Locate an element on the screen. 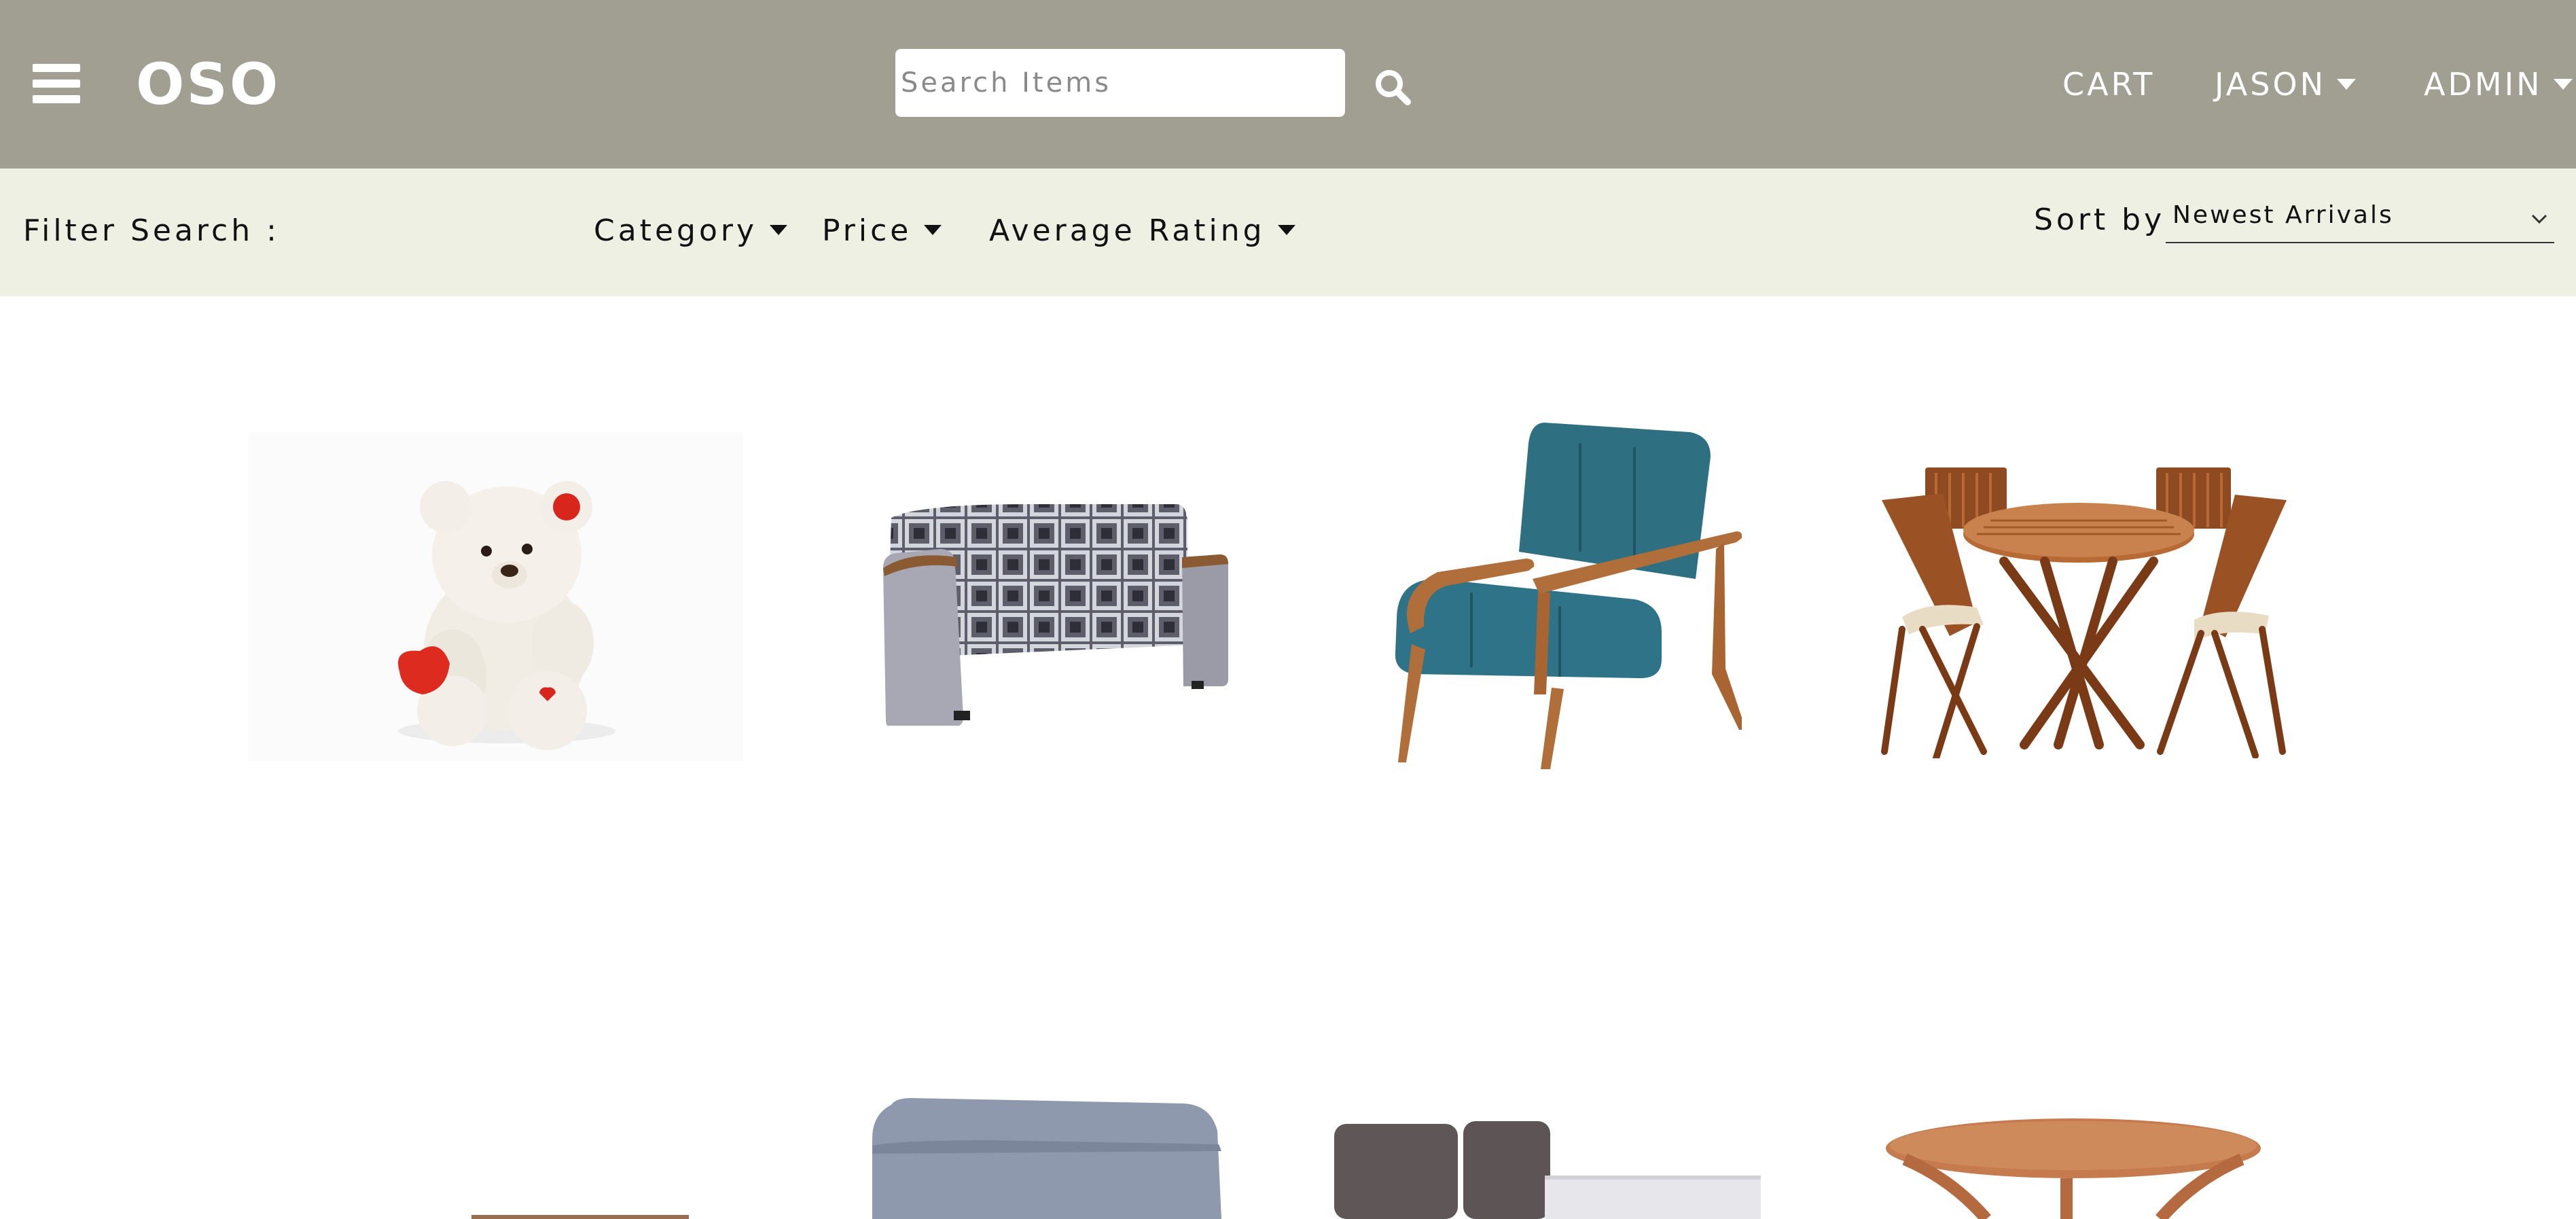  product-card-patterned-sofa is located at coordinates (1053, 606).